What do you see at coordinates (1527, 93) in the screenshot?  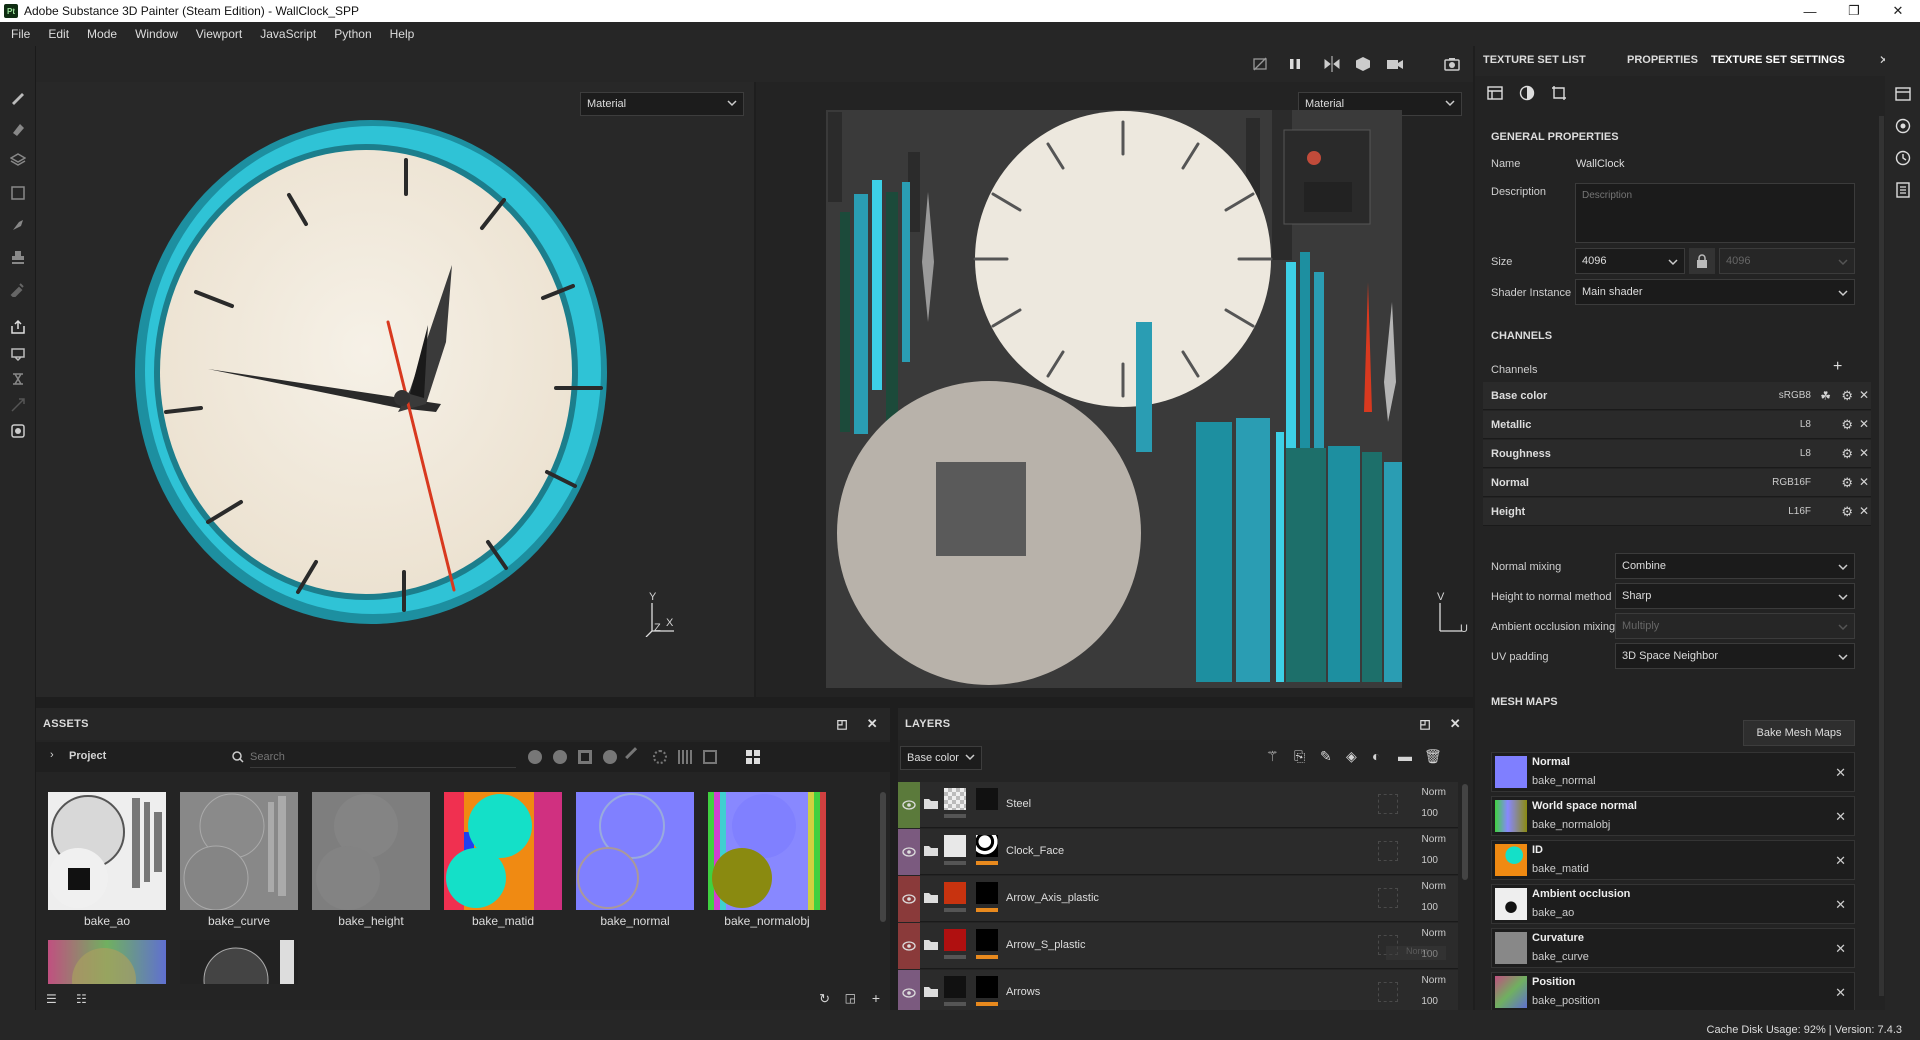 I see `shader-view-icon` at bounding box center [1527, 93].